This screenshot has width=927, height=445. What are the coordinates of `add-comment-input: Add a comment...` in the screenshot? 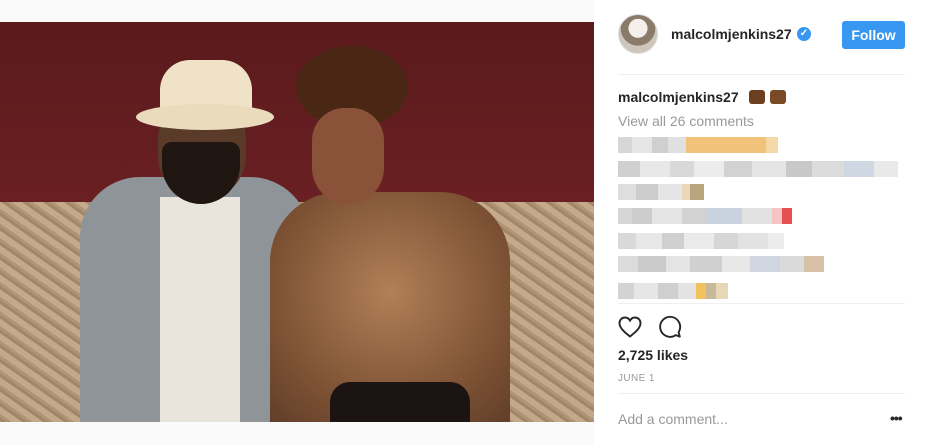 It's located at (743, 419).